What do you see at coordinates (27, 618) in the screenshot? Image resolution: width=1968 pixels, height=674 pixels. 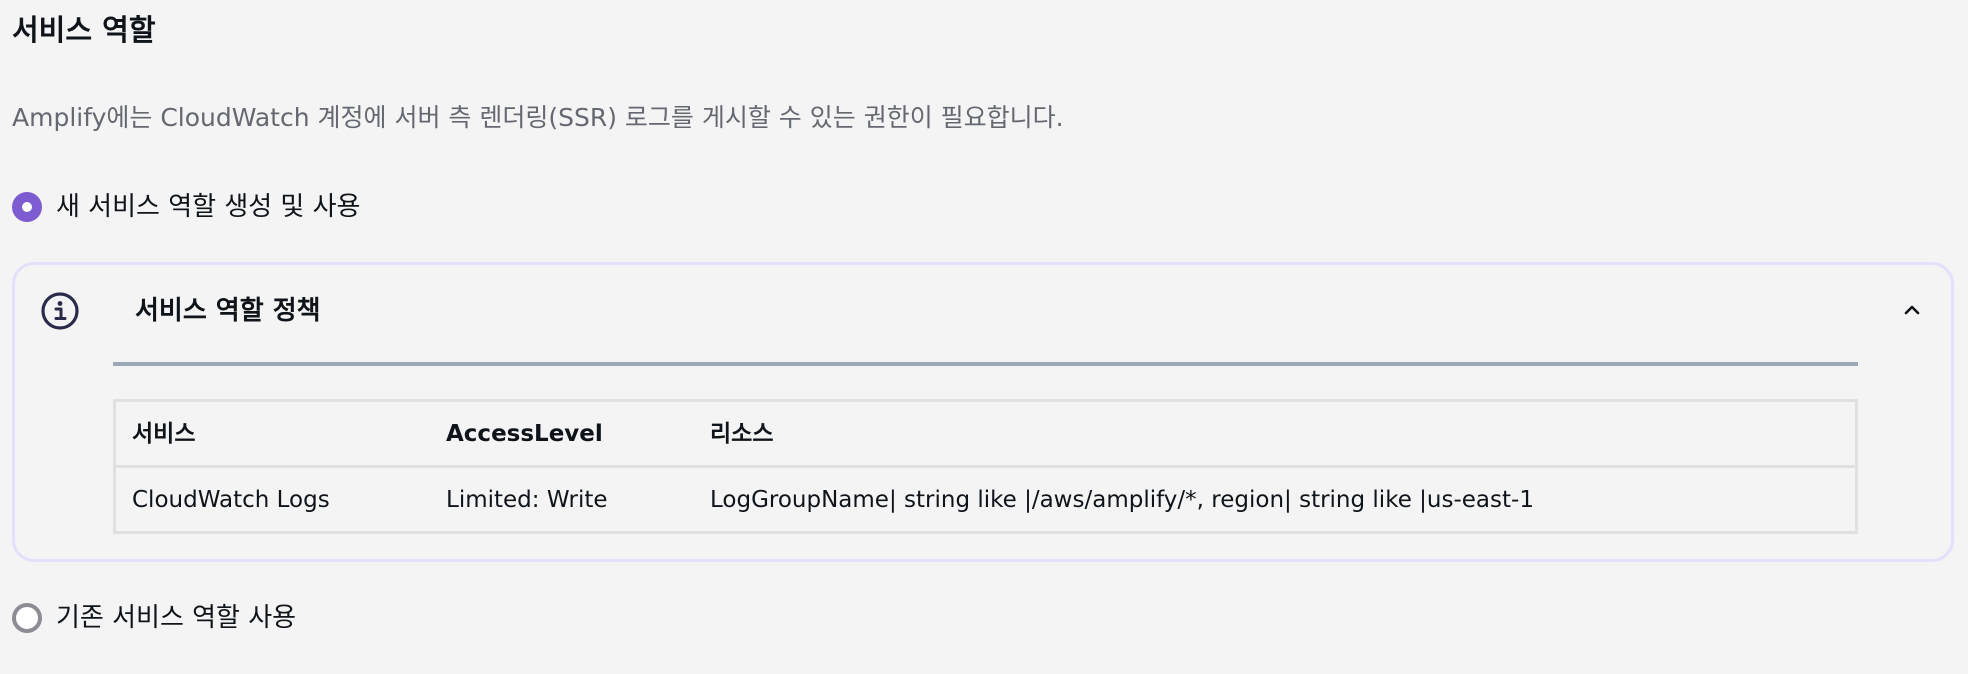 I see `radio-button-unselected` at bounding box center [27, 618].